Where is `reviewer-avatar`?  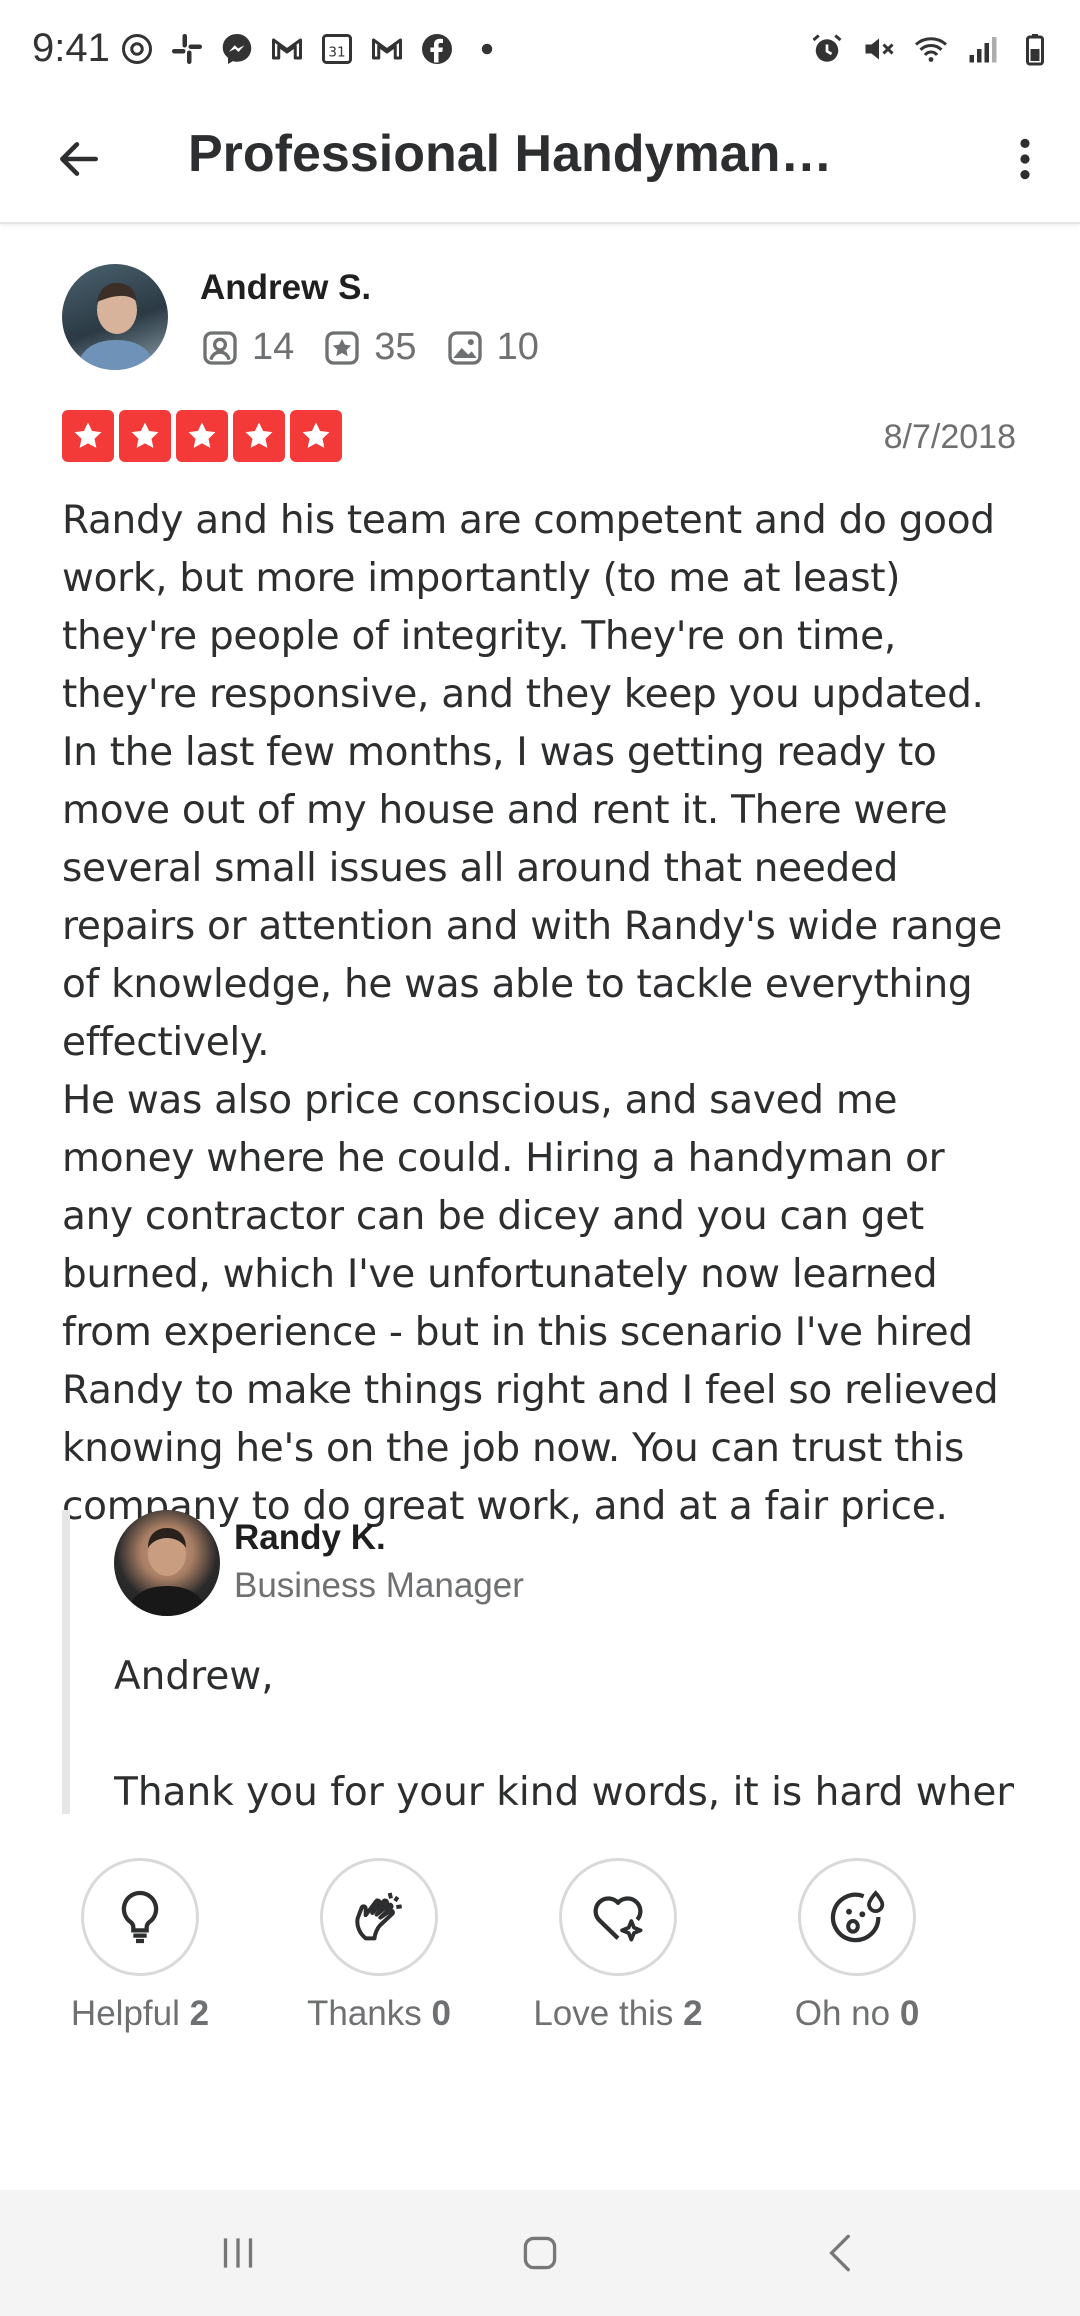
reviewer-avatar is located at coordinates (115, 317).